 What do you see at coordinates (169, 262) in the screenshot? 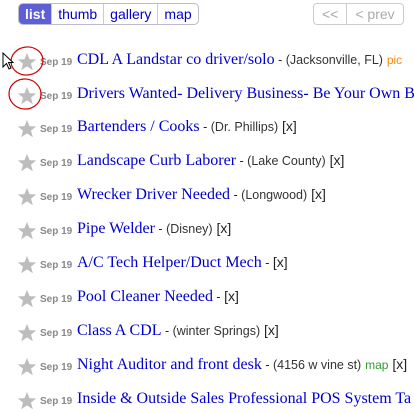
I see `listing-title-link: A/C Tech Helper/Duct Mech` at bounding box center [169, 262].